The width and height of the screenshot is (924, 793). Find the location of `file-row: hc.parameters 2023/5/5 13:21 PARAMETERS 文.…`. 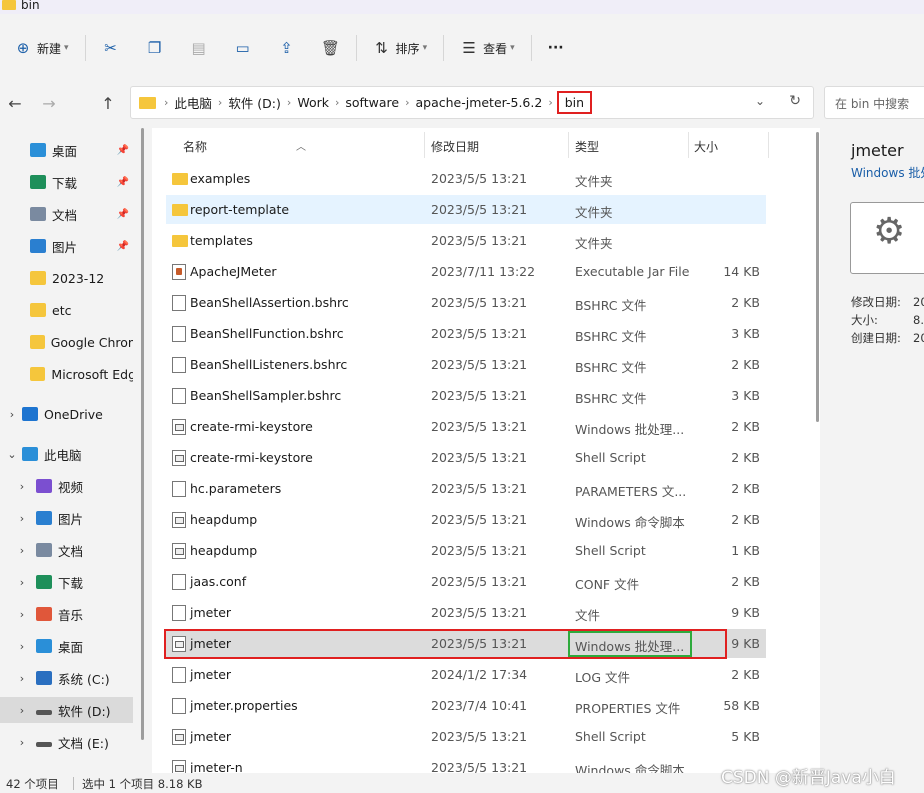

file-row: hc.parameters 2023/5/5 13:21 PARAMETERS 文.… is located at coordinates (466, 488).